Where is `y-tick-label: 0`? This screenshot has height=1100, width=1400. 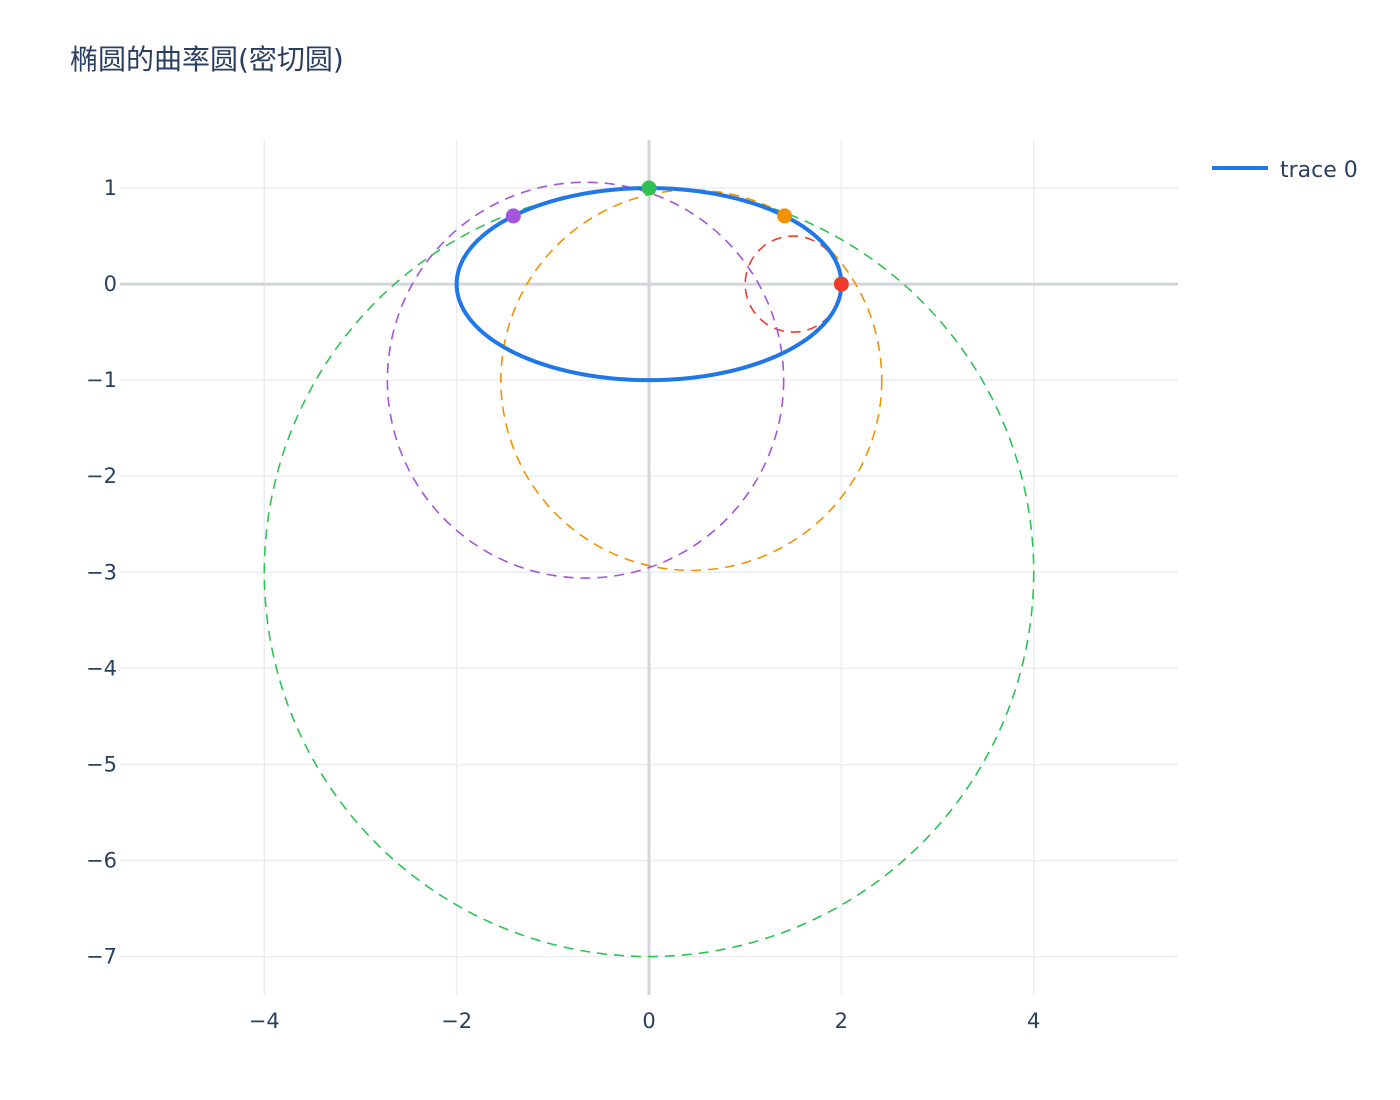 y-tick-label: 0 is located at coordinates (110, 284).